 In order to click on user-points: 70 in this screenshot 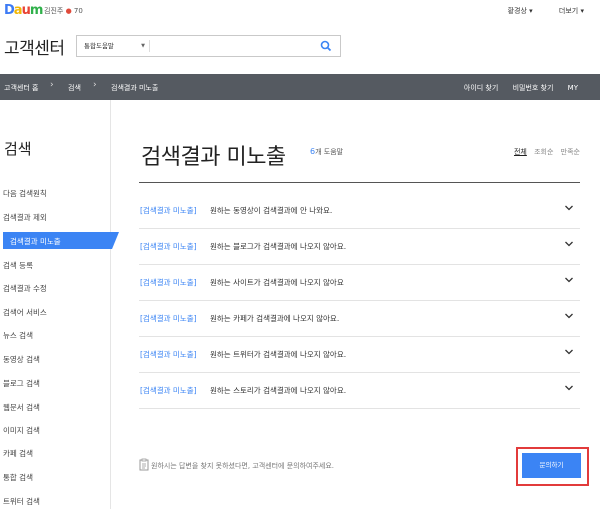, I will do `click(78, 11)`.